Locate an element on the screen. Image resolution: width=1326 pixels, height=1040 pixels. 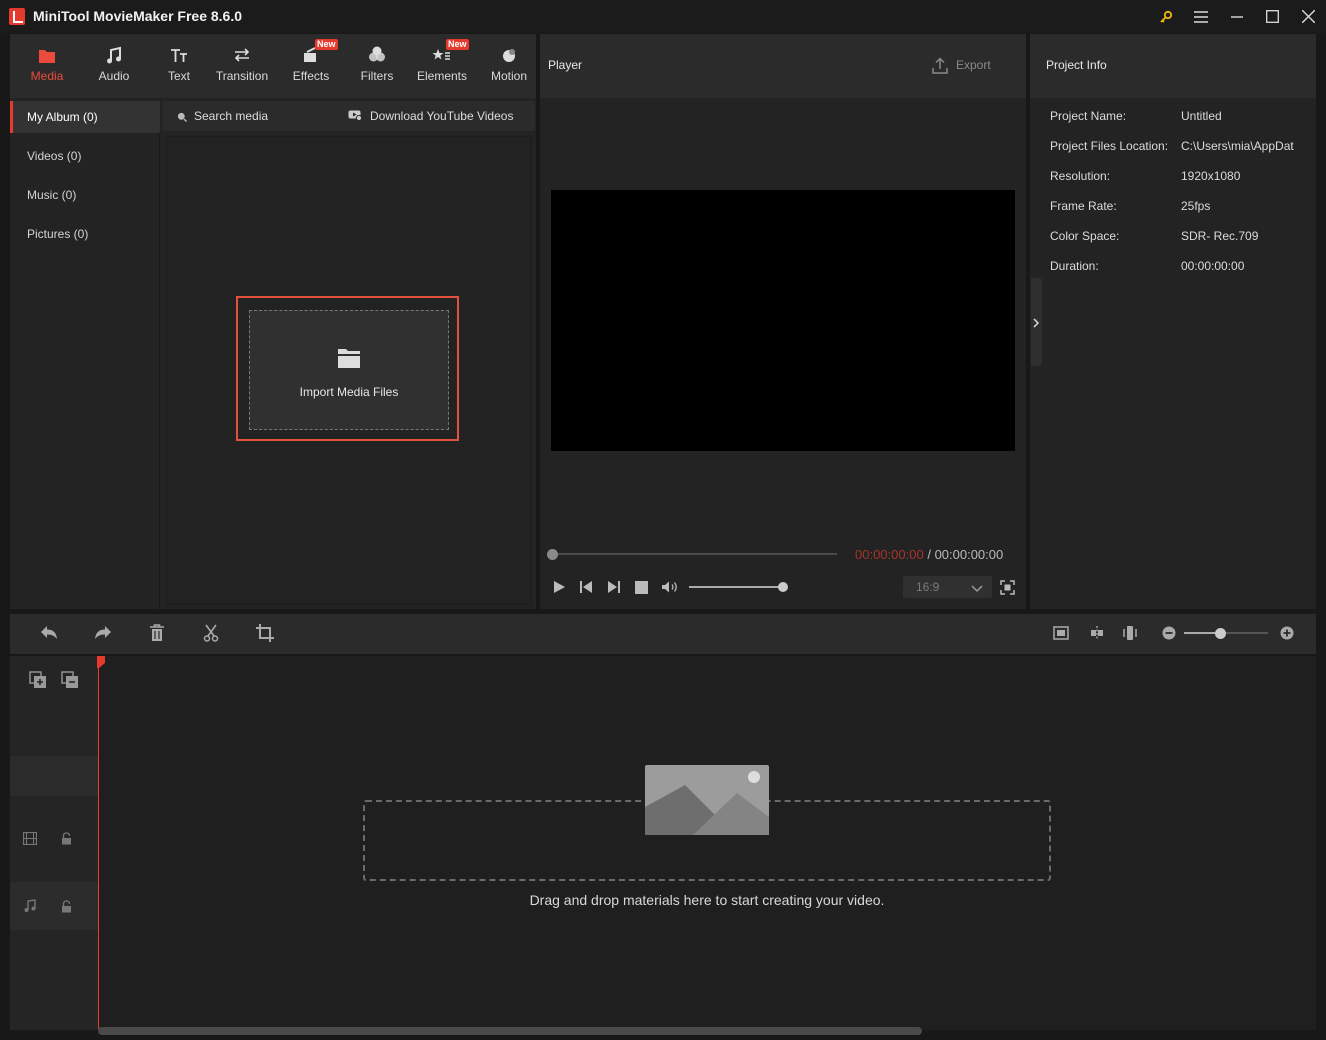
total-time: 00:00:00:00 is located at coordinates (969, 554).